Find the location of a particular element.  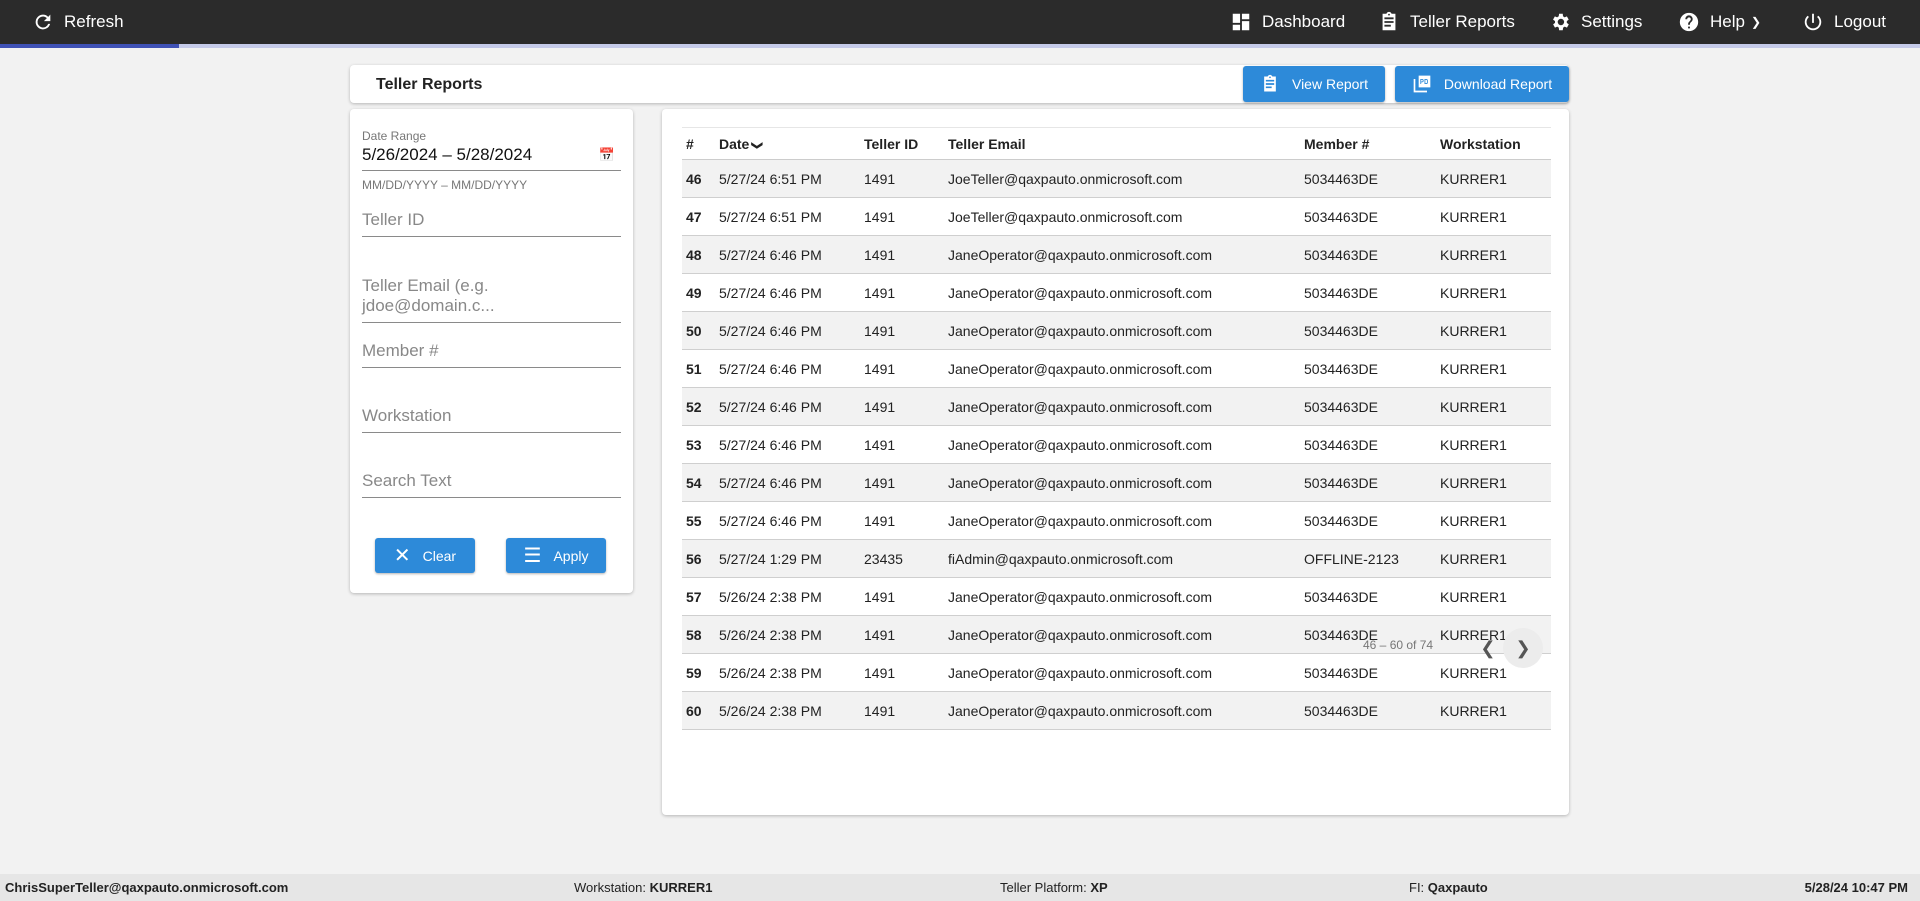

search-text-input: Search Text is located at coordinates (491, 484).